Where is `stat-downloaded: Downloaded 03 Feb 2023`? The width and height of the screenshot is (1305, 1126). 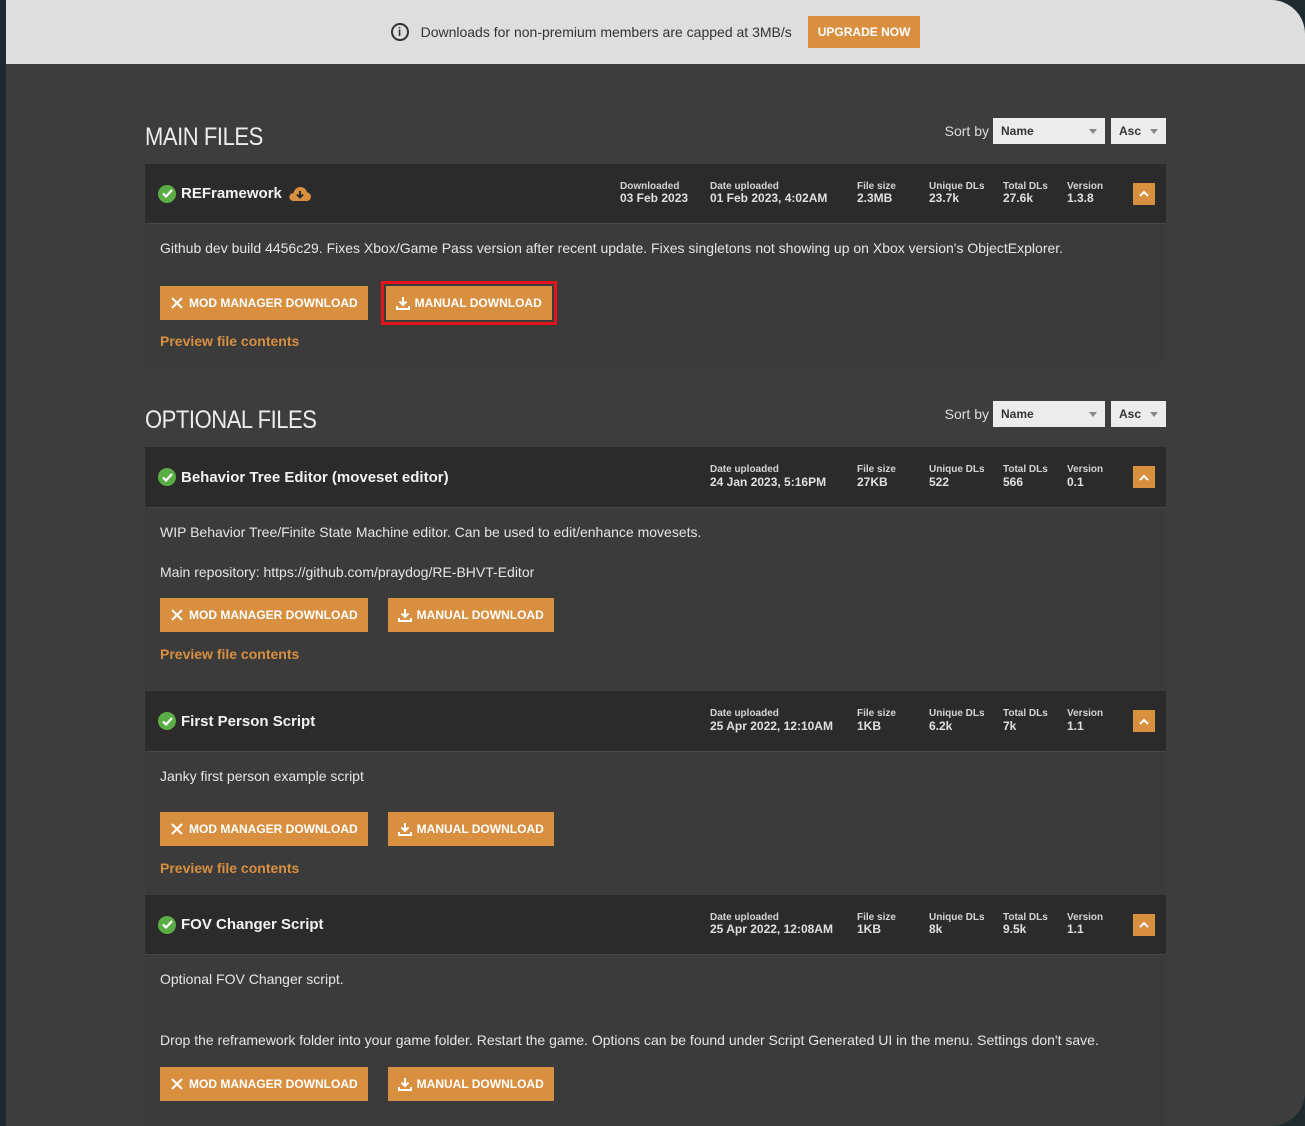
stat-downloaded: Downloaded 03 Feb 2023 is located at coordinates (654, 193).